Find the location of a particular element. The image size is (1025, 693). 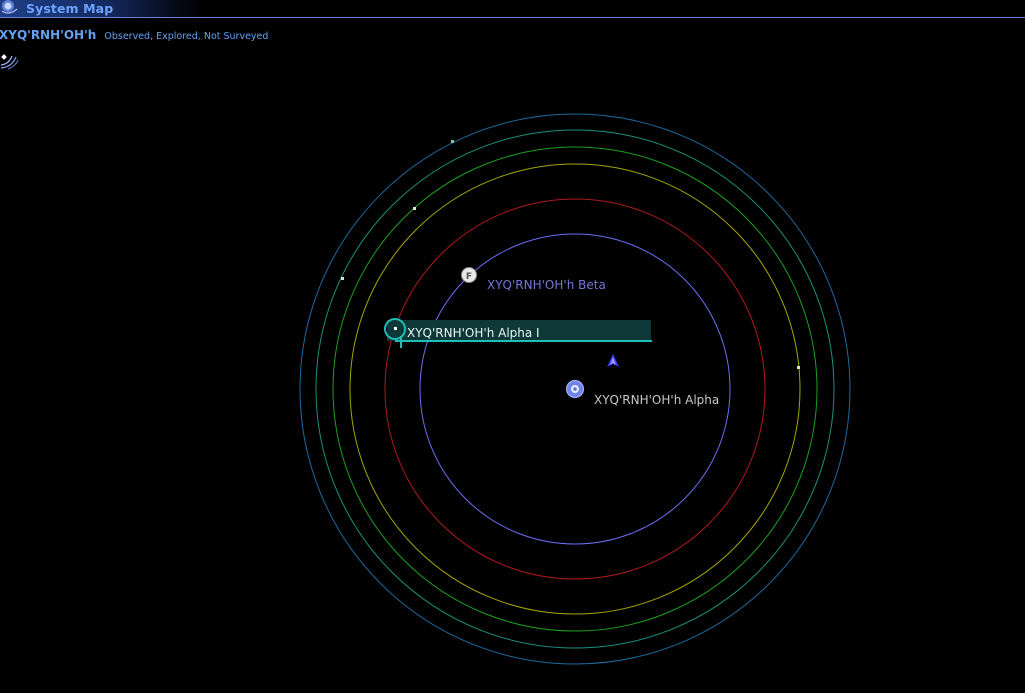

star-icon is located at coordinates (575, 389).